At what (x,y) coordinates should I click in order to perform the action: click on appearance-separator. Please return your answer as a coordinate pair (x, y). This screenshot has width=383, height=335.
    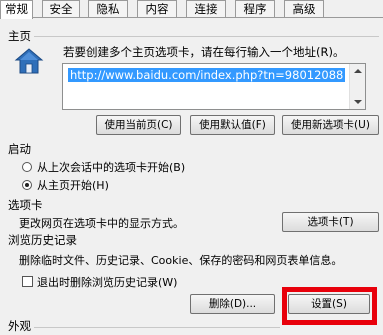
    Looking at the image, I should click on (157, 327).